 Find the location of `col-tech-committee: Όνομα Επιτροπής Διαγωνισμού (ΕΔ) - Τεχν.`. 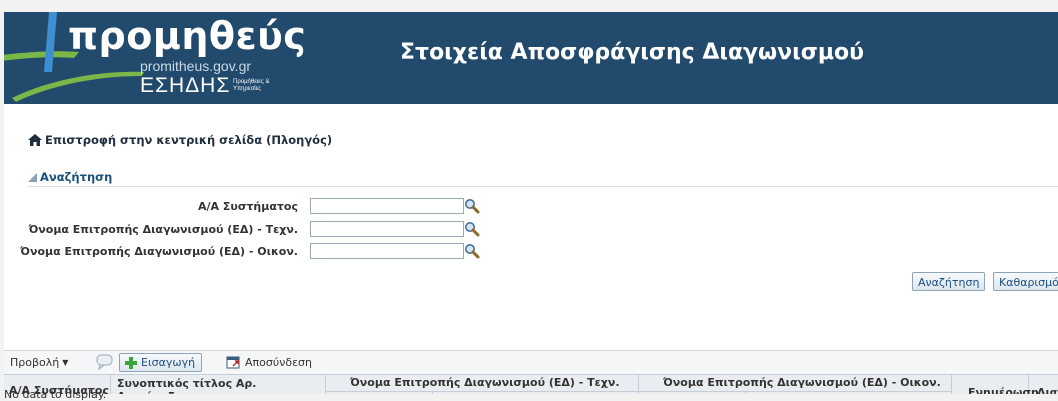

col-tech-committee: Όνομα Επιτροπής Διαγωνισμού (ΕΔ) - Τεχν. is located at coordinates (482, 384).